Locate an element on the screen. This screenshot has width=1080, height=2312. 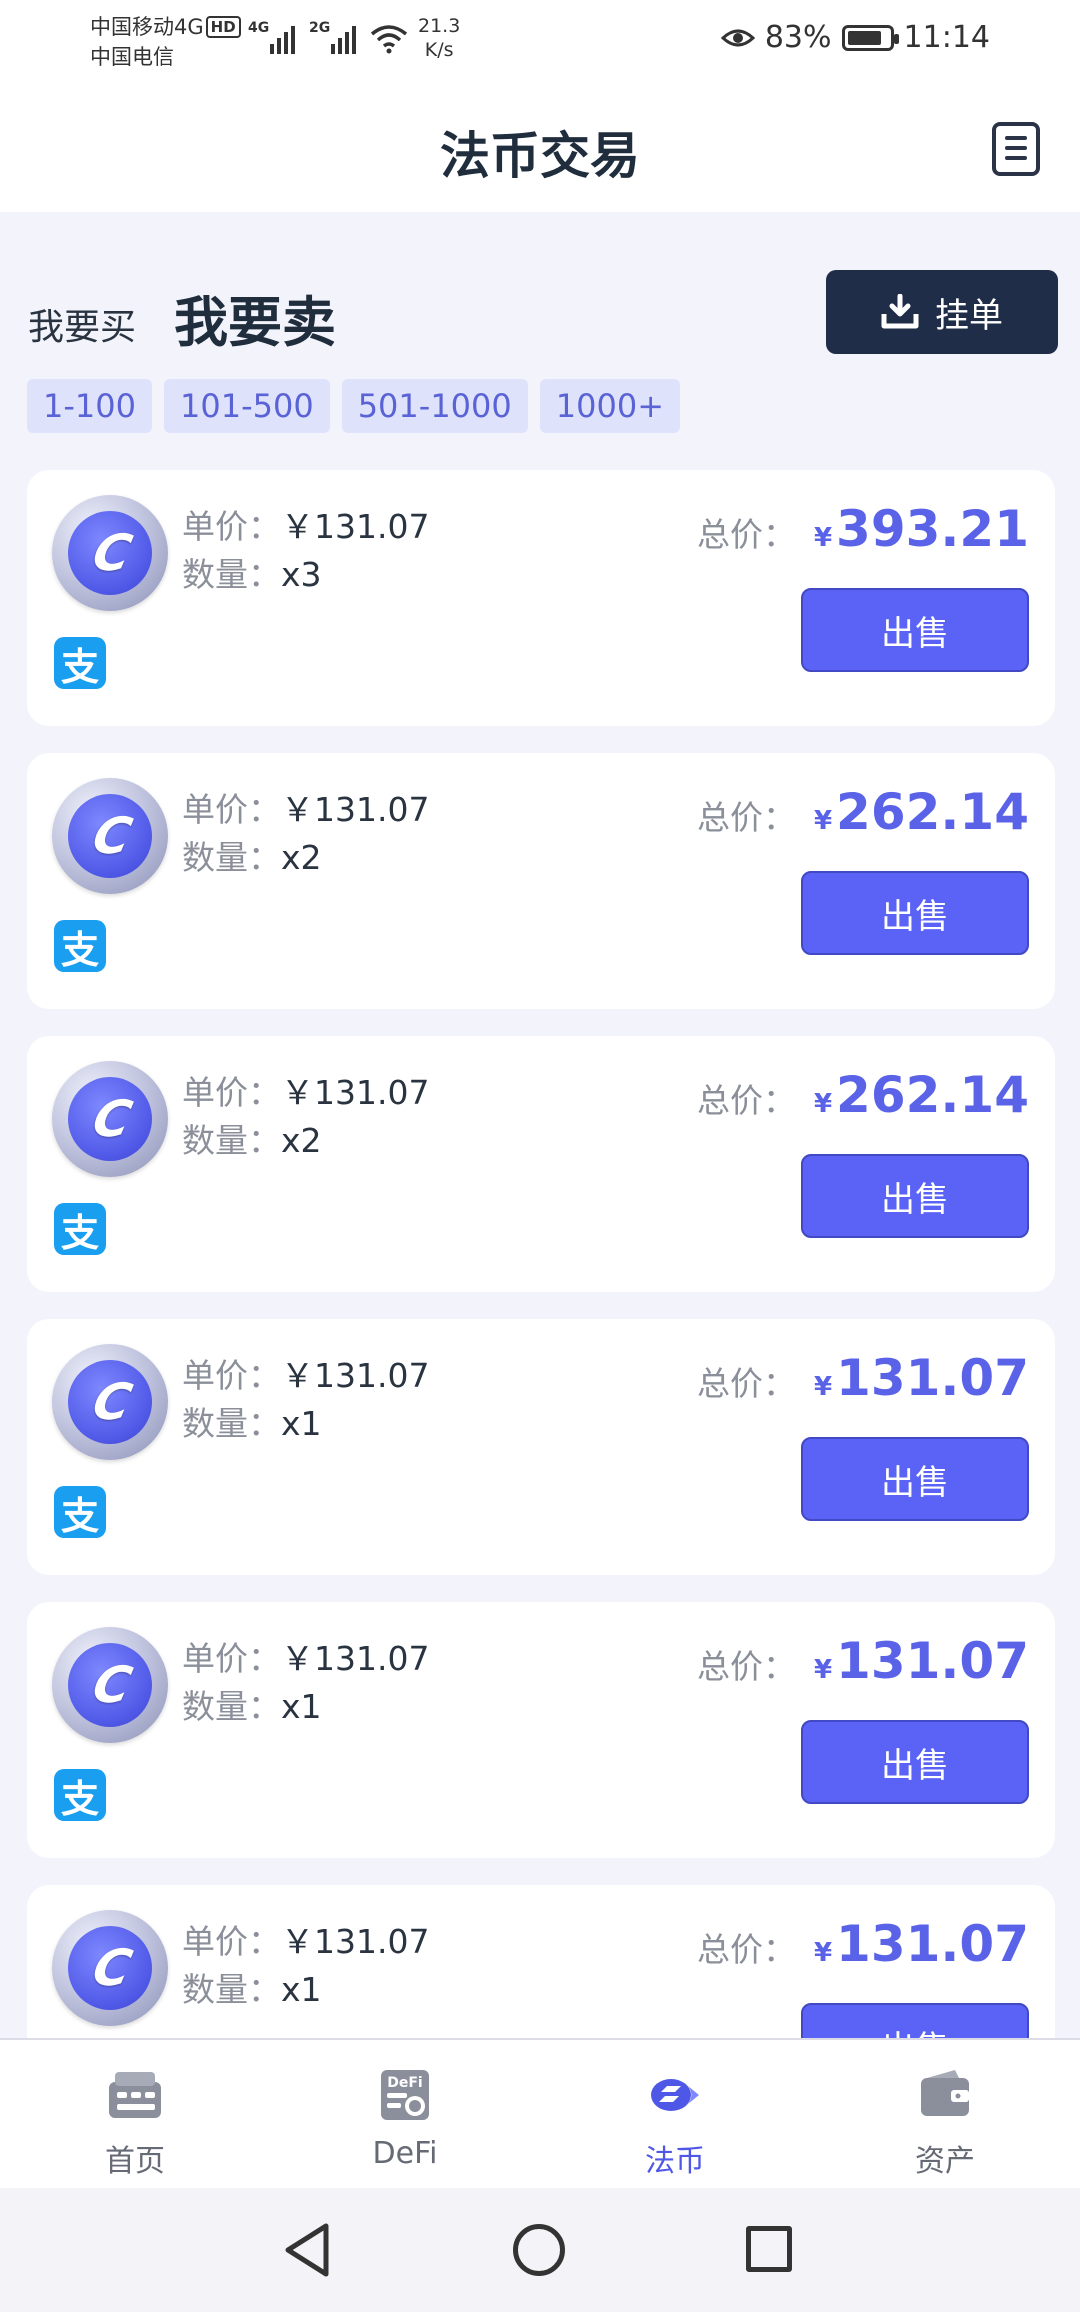
filter-chip-501-1000: 501-1000 is located at coordinates (434, 406).